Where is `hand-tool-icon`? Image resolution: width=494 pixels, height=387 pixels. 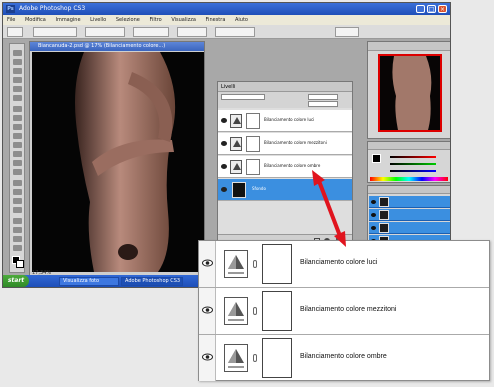
hand-tool-icon is located at coordinates (17, 239).